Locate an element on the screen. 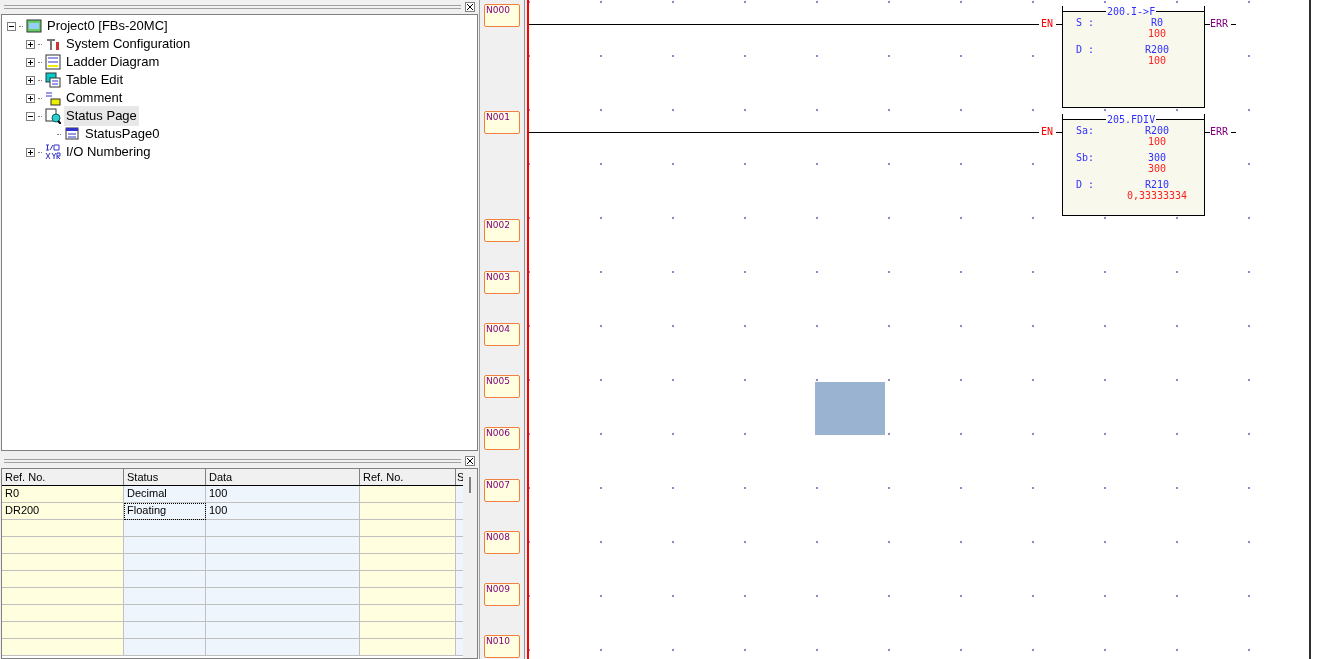 This screenshot has width=1319, height=659. table-cell: R0 is located at coordinates (63, 494).